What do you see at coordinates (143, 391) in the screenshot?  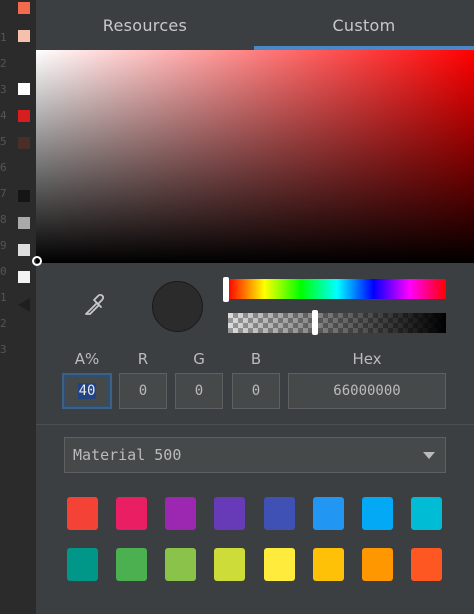 I see `red-input: 0` at bounding box center [143, 391].